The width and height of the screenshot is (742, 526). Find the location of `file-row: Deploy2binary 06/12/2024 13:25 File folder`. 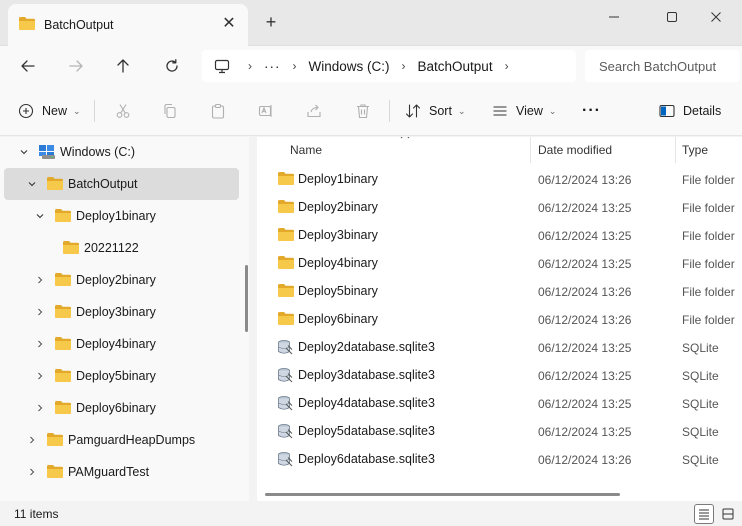

file-row: Deploy2binary 06/12/2024 13:25 File folder is located at coordinates (499, 207).